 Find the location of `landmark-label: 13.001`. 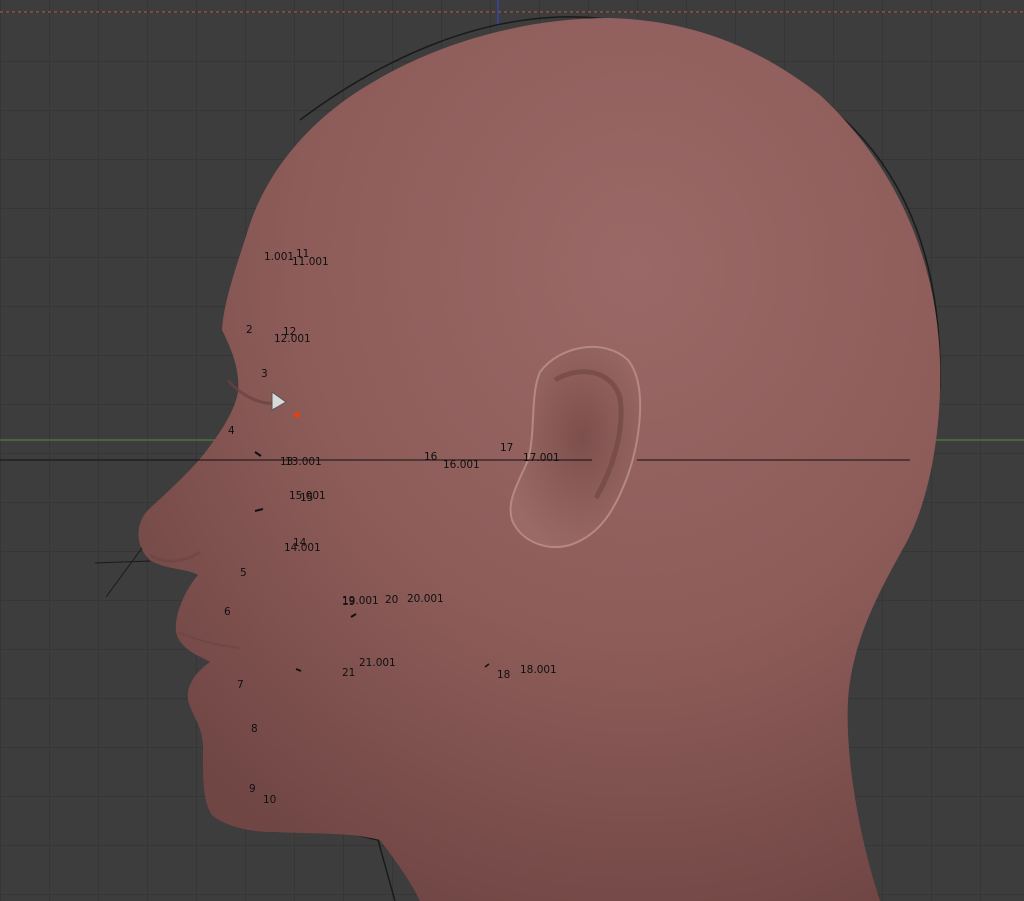

landmark-label: 13.001 is located at coordinates (303, 462).